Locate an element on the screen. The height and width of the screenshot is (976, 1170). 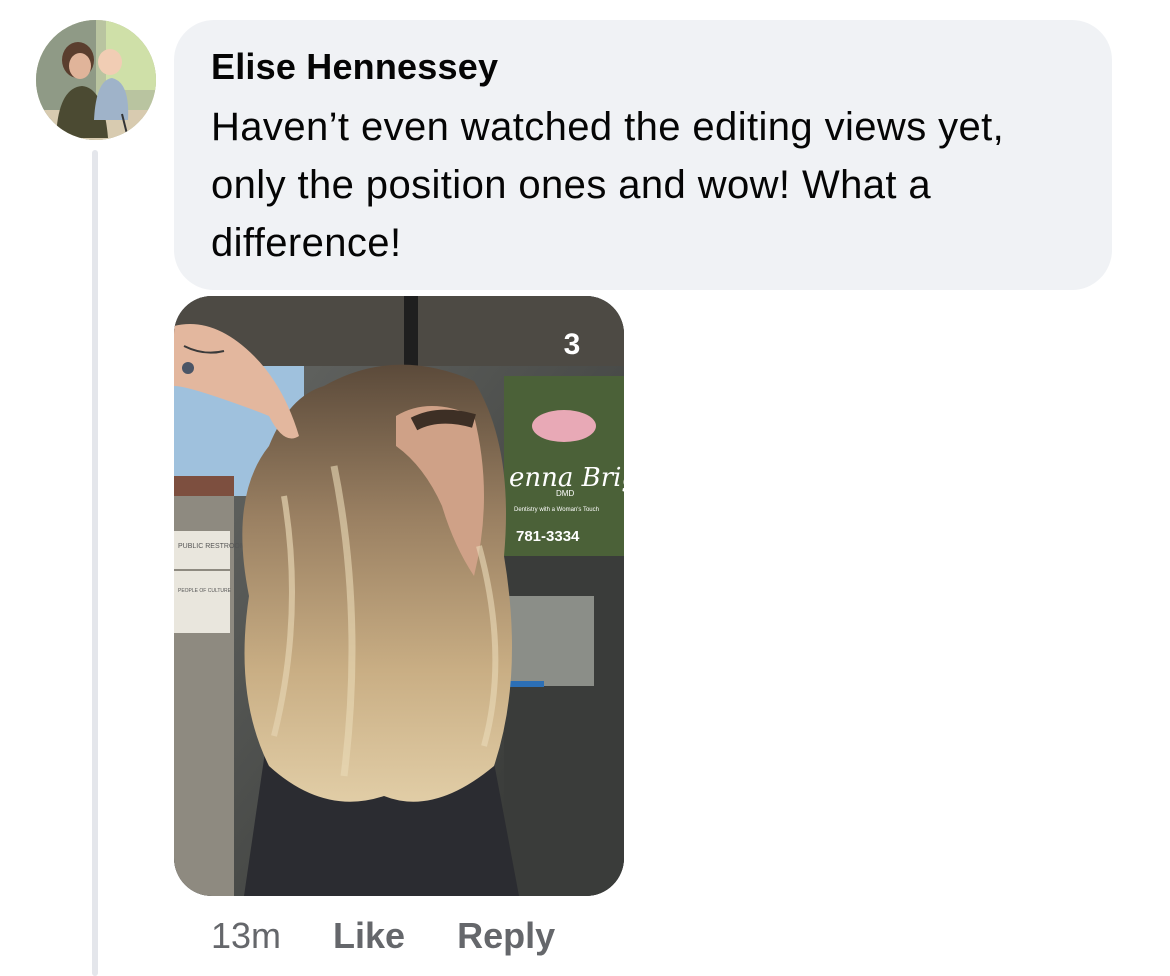
comment-thread-line is located at coordinates (95, 563).